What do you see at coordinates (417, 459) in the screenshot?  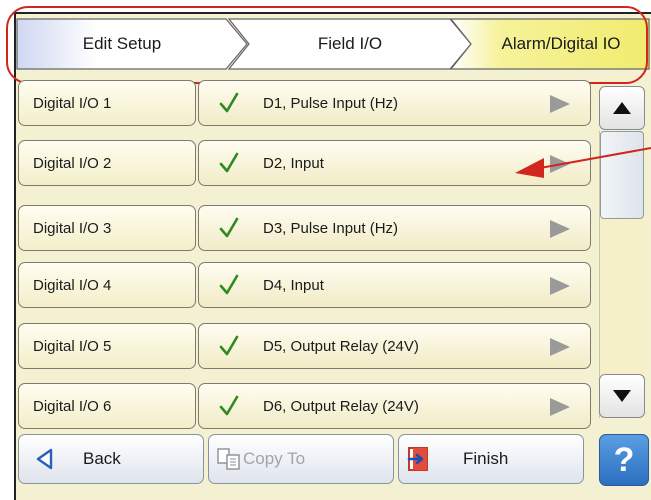 I see `finish-icon` at bounding box center [417, 459].